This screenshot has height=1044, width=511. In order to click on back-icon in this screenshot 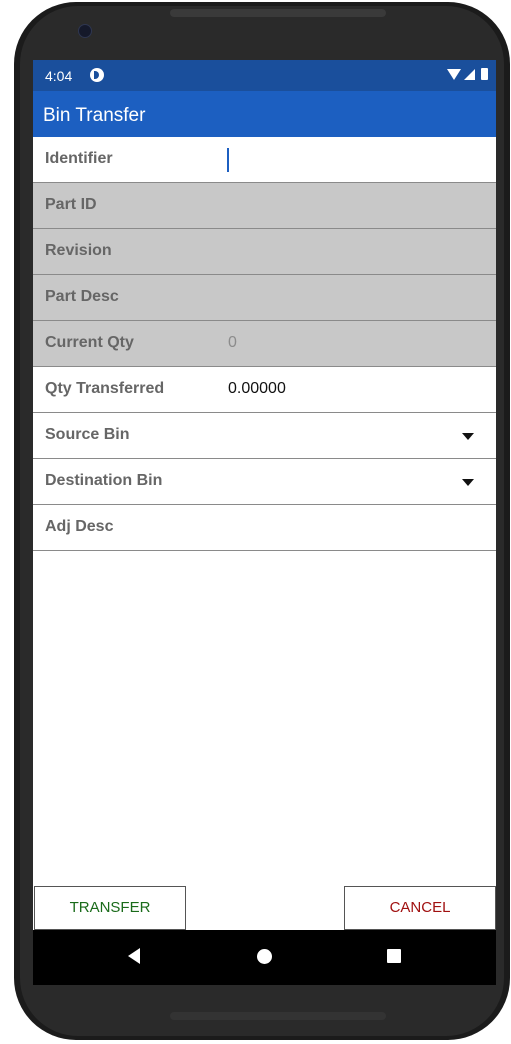, I will do `click(134, 956)`.